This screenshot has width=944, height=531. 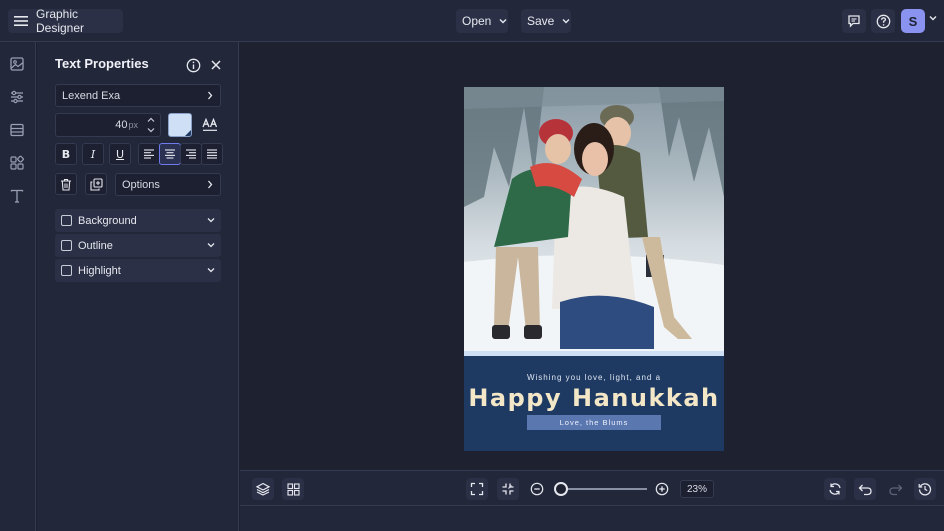 What do you see at coordinates (66, 220) in the screenshot?
I see `background-checkbox` at bounding box center [66, 220].